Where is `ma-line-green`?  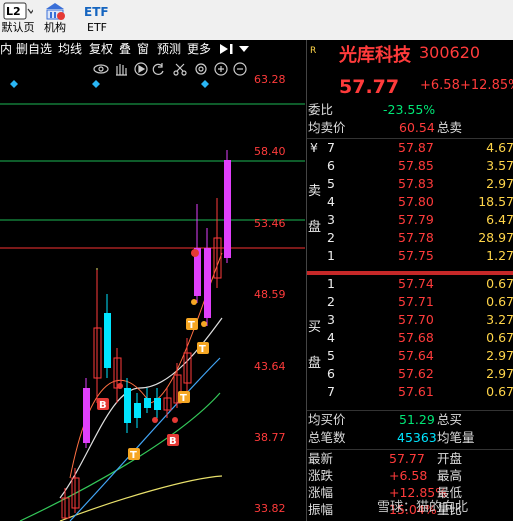 ma-line-green is located at coordinates (120, 456).